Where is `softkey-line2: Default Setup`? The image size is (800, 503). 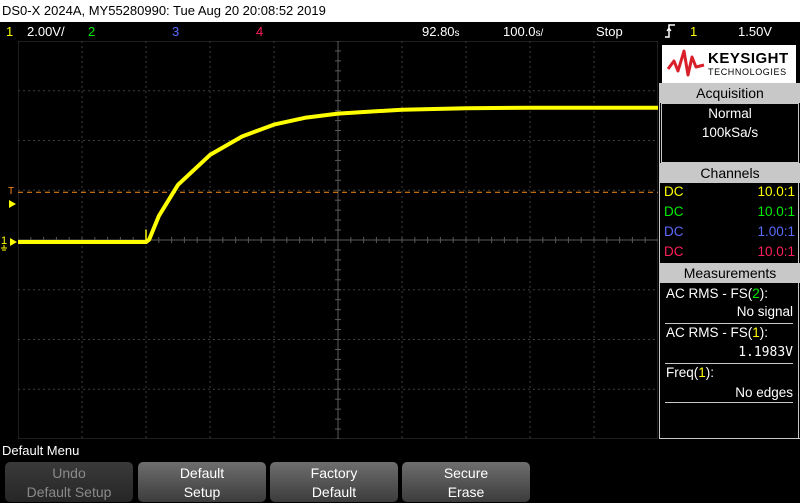 softkey-line2: Default Setup is located at coordinates (69, 492).